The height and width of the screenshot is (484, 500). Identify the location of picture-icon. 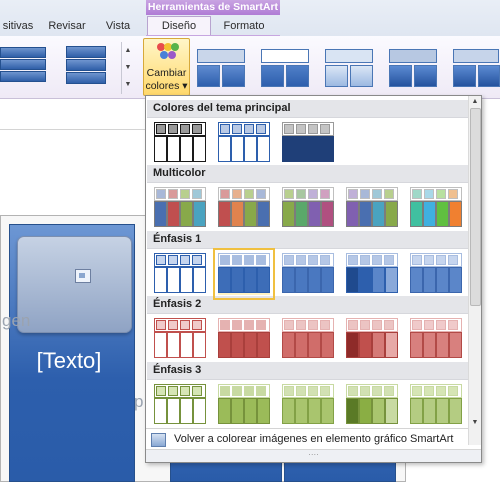
(83, 276).